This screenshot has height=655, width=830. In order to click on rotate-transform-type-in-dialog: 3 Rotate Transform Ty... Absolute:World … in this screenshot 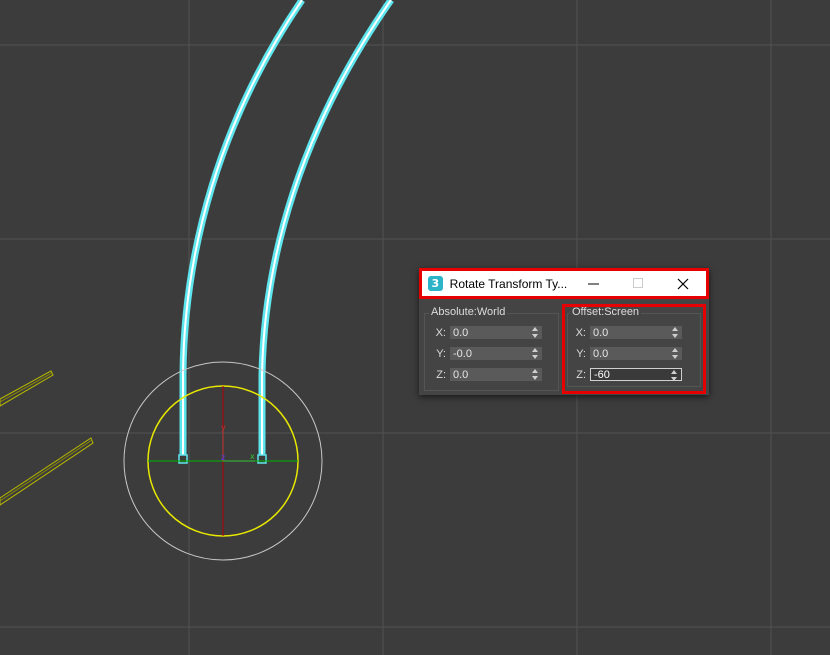, I will do `click(564, 331)`.